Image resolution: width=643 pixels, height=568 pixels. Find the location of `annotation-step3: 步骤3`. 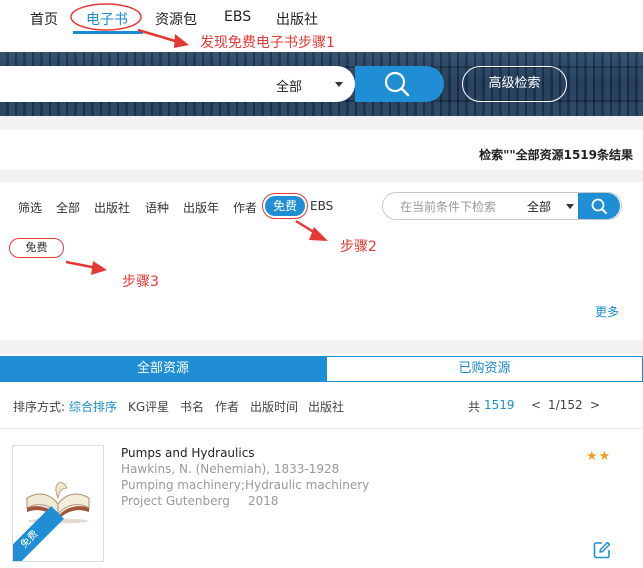

annotation-step3: 步骤3 is located at coordinates (140, 282).